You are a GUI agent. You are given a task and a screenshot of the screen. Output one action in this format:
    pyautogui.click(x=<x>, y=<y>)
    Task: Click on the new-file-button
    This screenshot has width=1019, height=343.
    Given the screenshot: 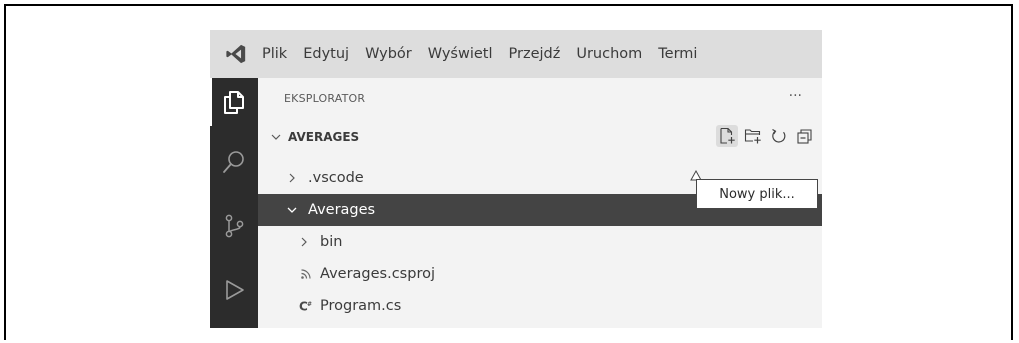 What is the action you would take?
    pyautogui.click(x=727, y=136)
    